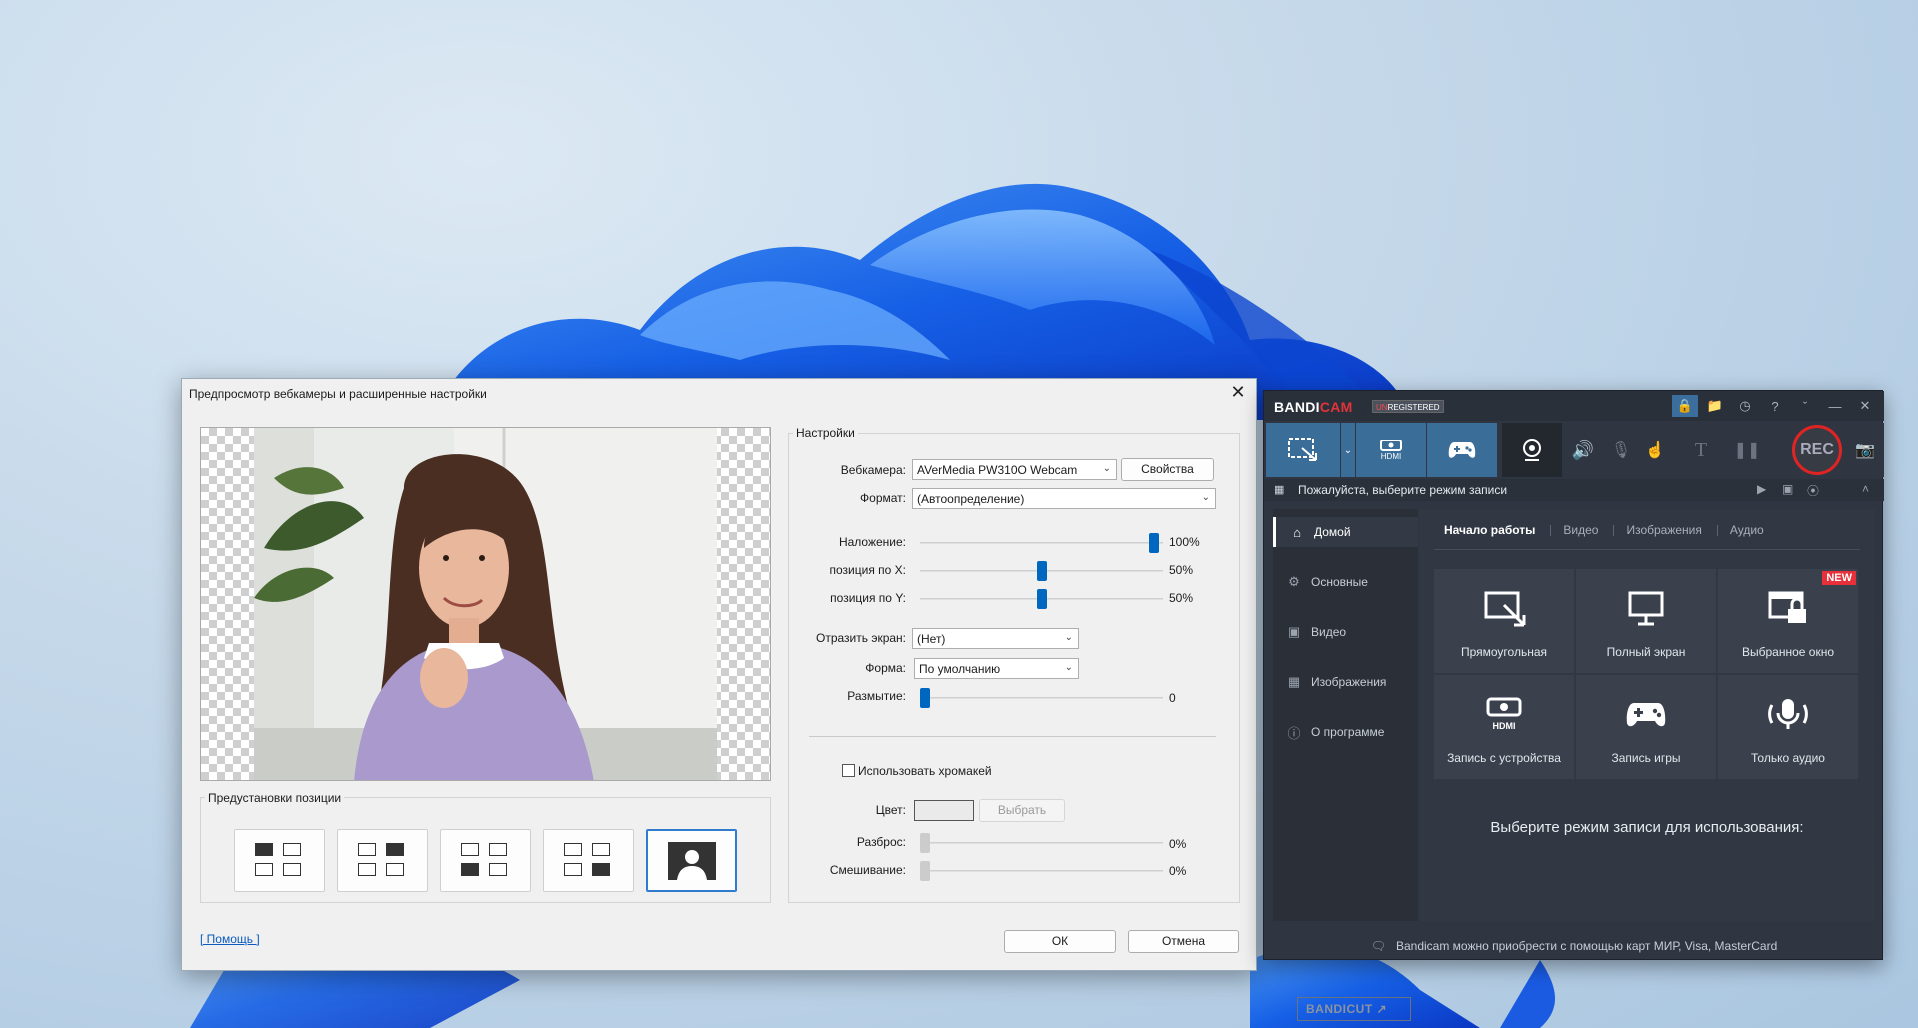 Image resolution: width=1918 pixels, height=1028 pixels. I want to click on rectangle-area-icon, so click(1302, 449).